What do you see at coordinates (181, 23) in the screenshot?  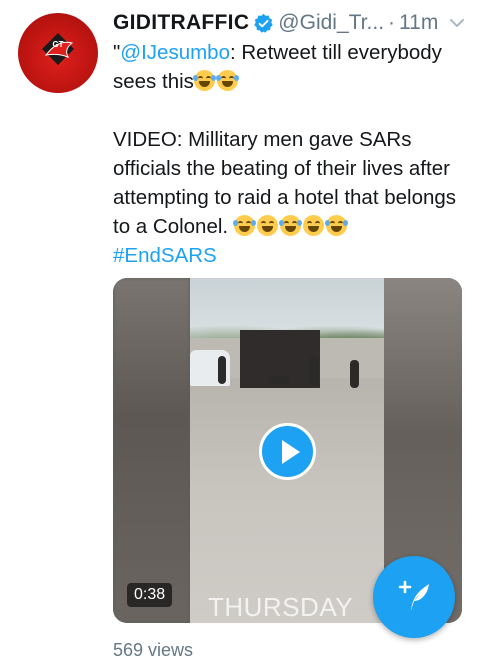 I see `display-name: GIDITRAFFIC` at bounding box center [181, 23].